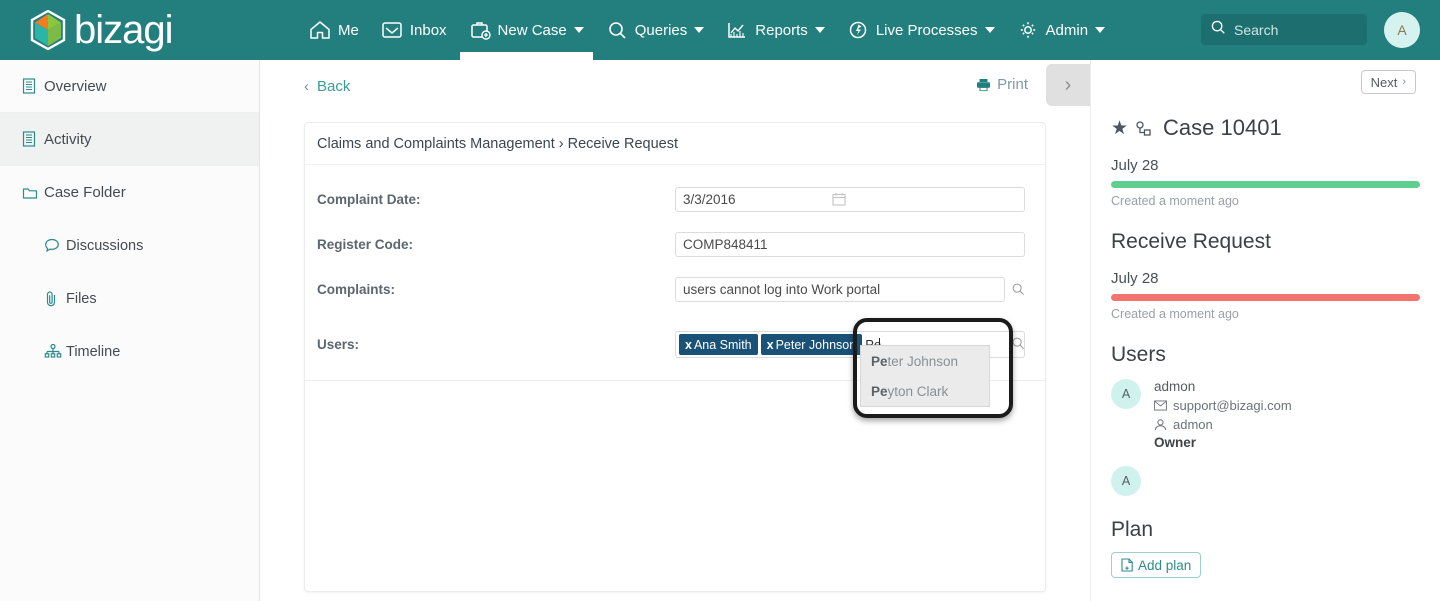  I want to click on users-section-heading: Users, so click(1138, 354).